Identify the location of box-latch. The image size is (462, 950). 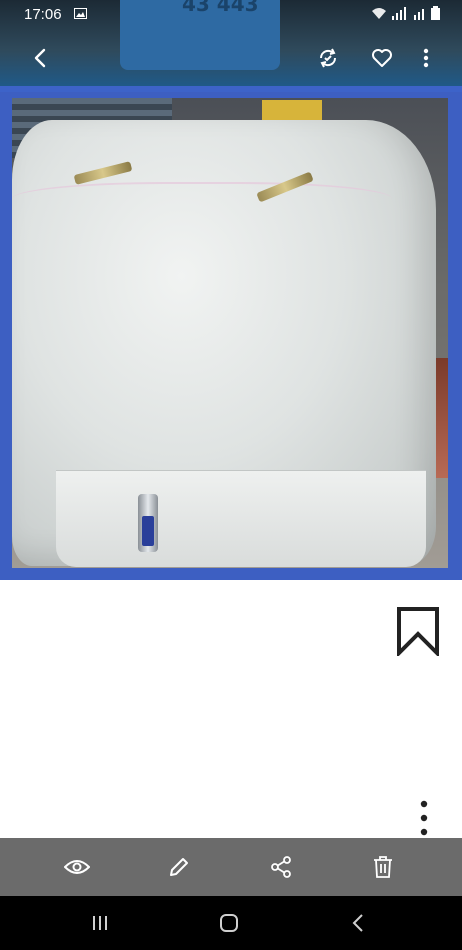
(148, 523).